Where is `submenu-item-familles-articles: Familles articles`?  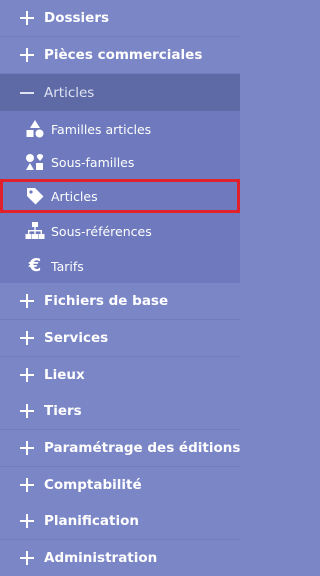 submenu-item-familles-articles: Familles articles is located at coordinates (120, 129).